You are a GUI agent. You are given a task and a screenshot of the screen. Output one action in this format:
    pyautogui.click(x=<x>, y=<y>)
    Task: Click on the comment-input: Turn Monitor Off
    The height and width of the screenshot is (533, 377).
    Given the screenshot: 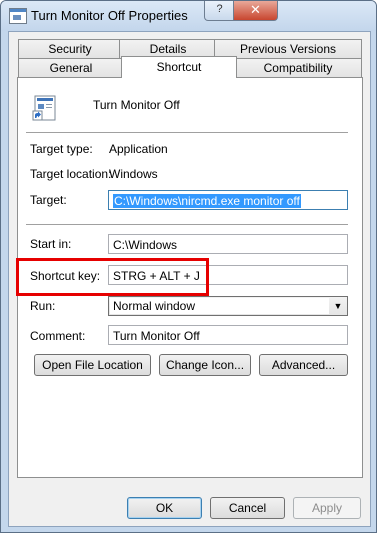 What is the action you would take?
    pyautogui.click(x=228, y=335)
    